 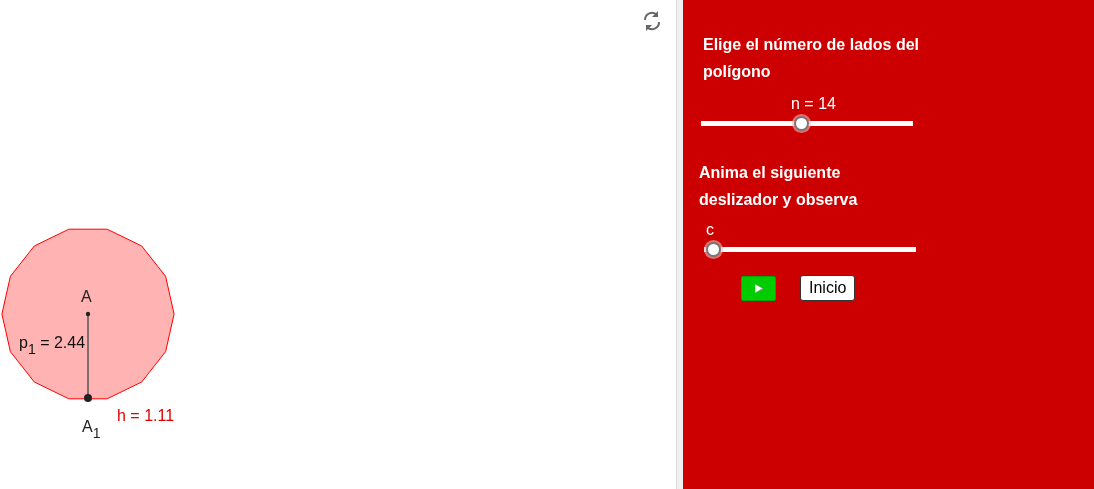 What do you see at coordinates (88, 314) in the screenshot?
I see `point-a` at bounding box center [88, 314].